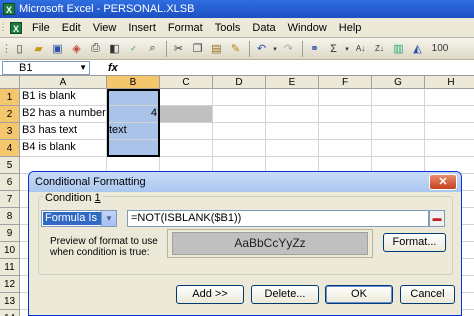  I want to click on row-header-9: 9, so click(10, 233).